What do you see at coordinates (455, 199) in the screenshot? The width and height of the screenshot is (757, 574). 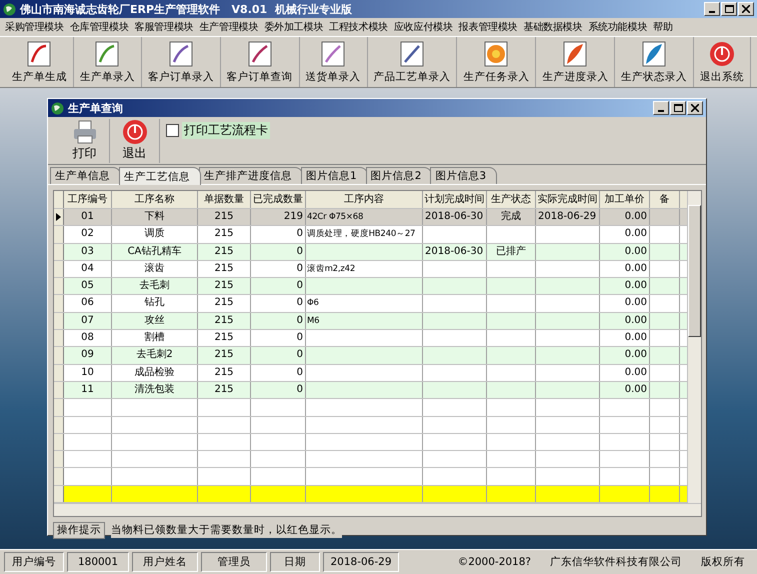 I see `column-header: 计划完成时间` at bounding box center [455, 199].